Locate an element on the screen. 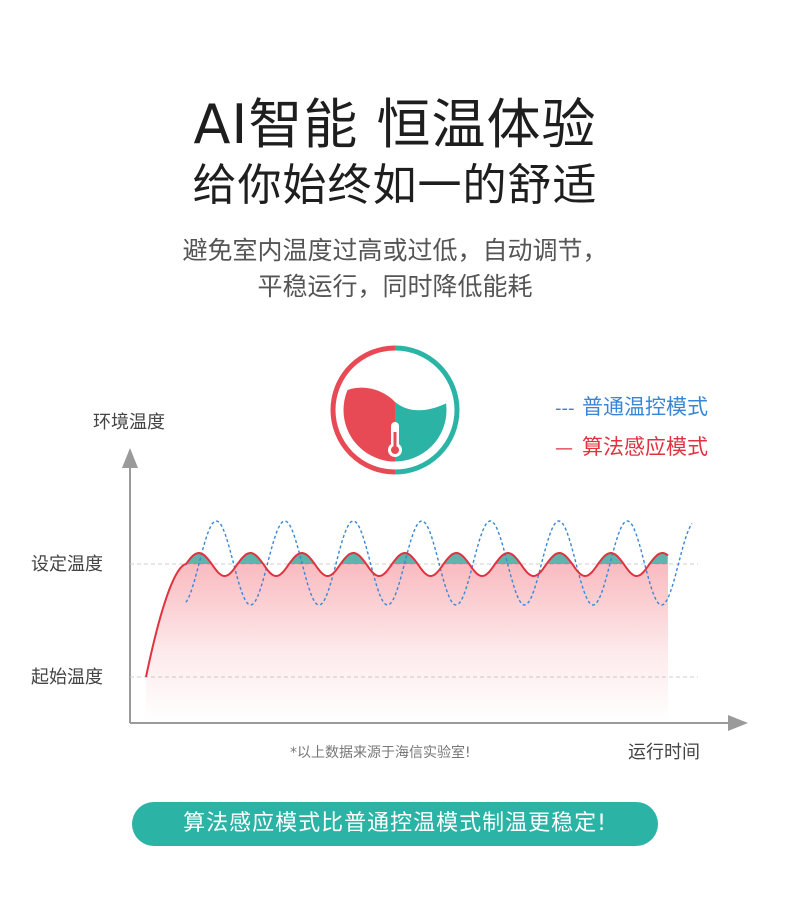 Image resolution: width=790 pixels, height=910 pixels. y-axis-arrow-icon is located at coordinates (130, 458).